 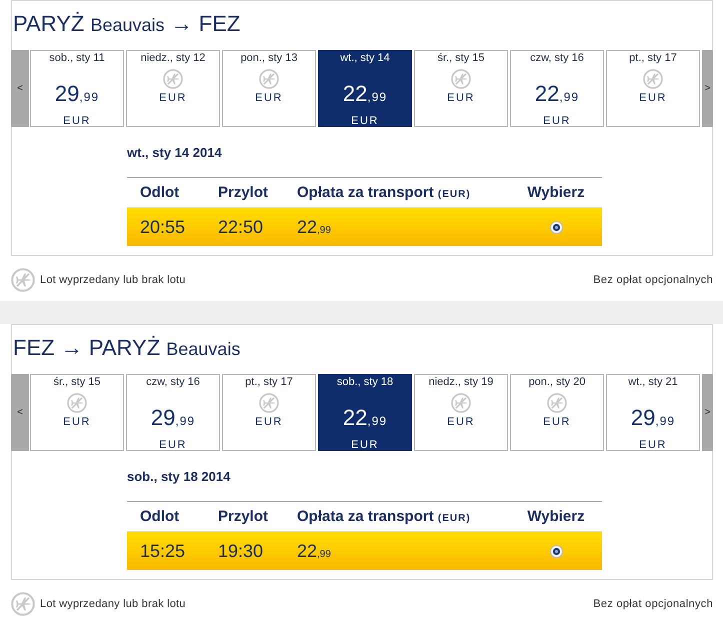 I want to click on date-cell: niedz., sty 12 EUR, so click(x=173, y=88).